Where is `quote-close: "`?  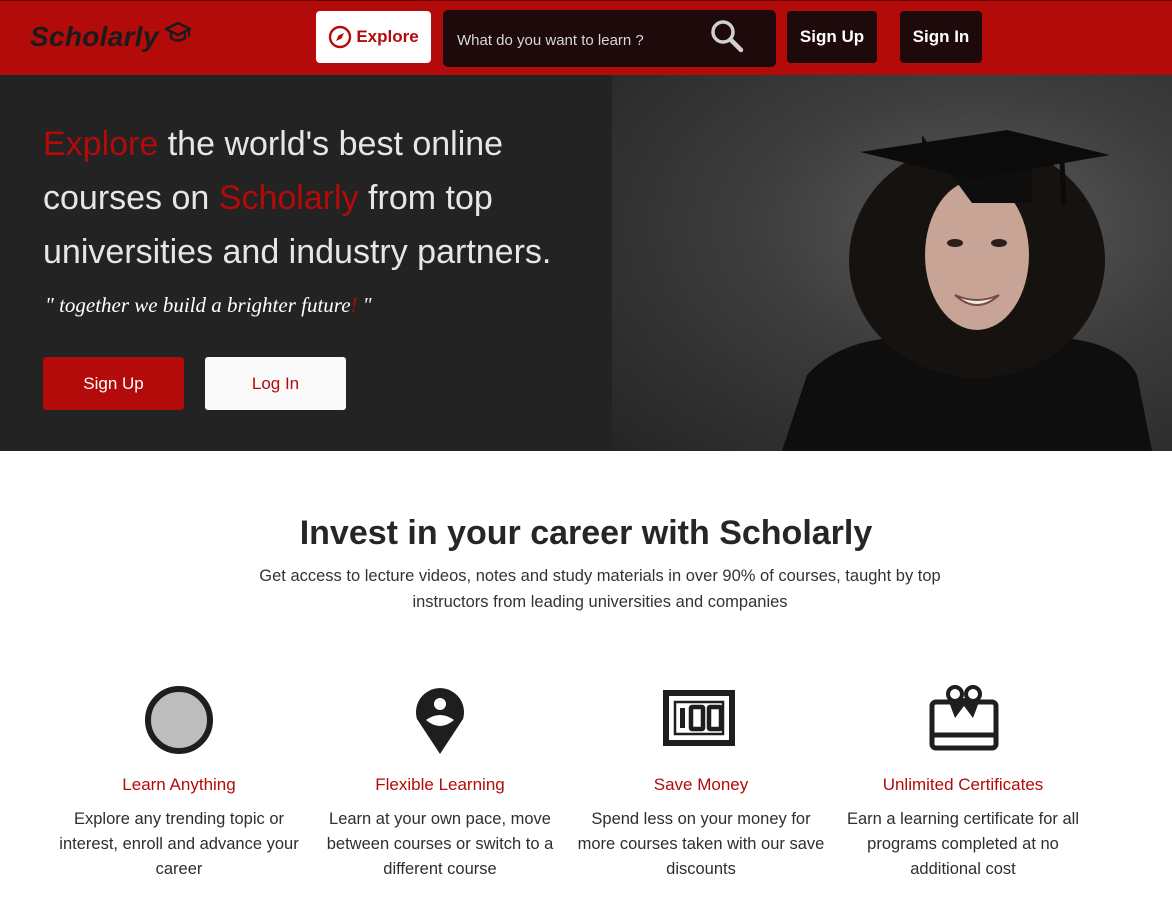 quote-close: " is located at coordinates (364, 305).